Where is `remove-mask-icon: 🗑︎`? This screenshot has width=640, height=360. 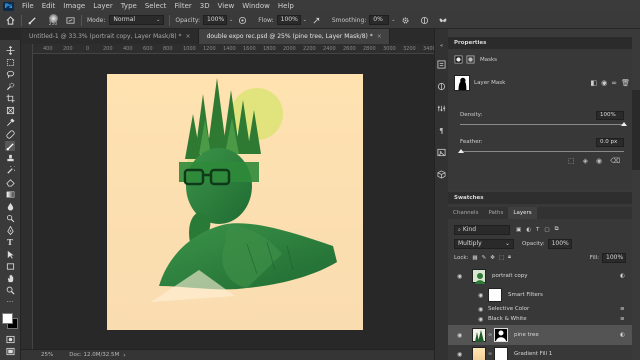 remove-mask-icon: 🗑︎ is located at coordinates (625, 83).